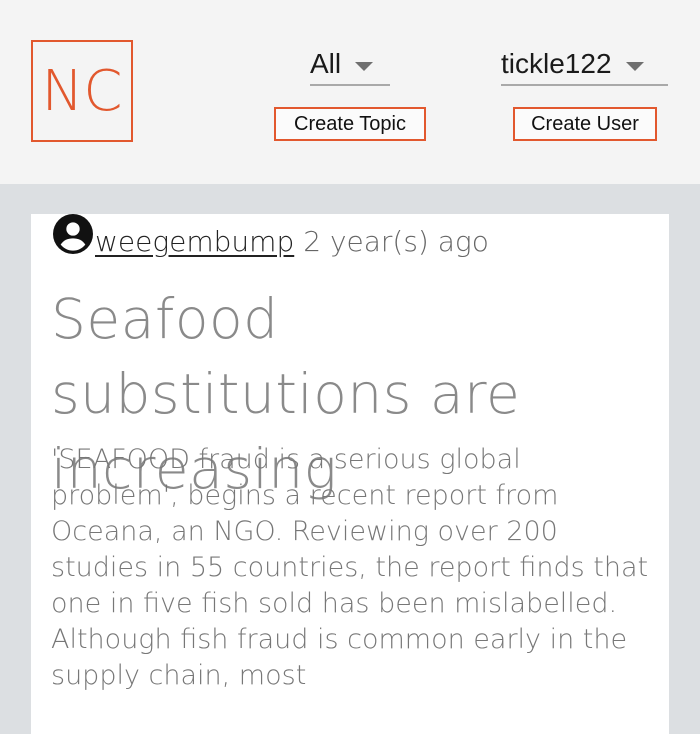 The image size is (700, 734). I want to click on user-select-value: tickle122, so click(556, 63).